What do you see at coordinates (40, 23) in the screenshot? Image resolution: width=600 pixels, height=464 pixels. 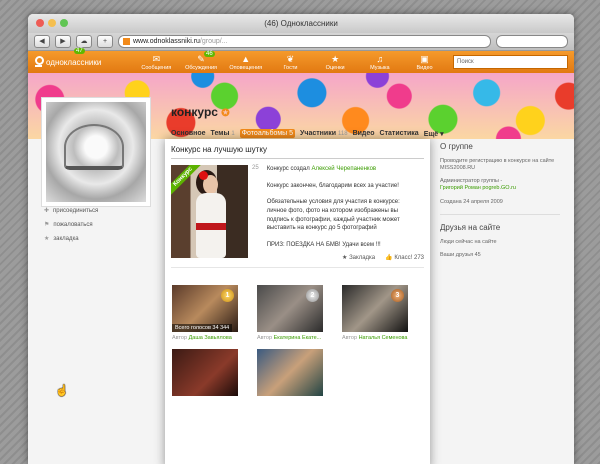 I see `close-button` at bounding box center [40, 23].